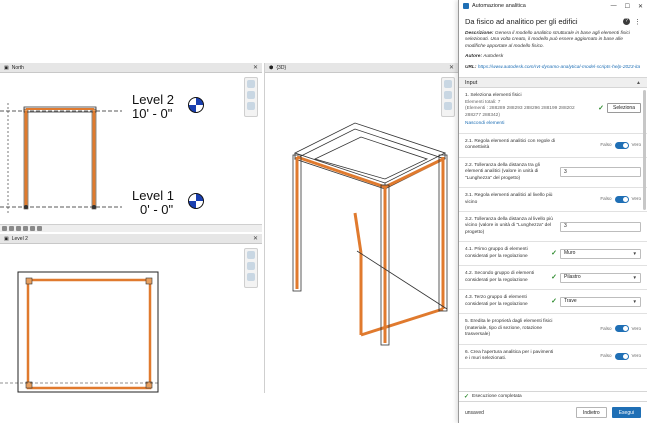 The image size is (647, 423). I want to click on more-options-icon: ⋮, so click(637, 22).